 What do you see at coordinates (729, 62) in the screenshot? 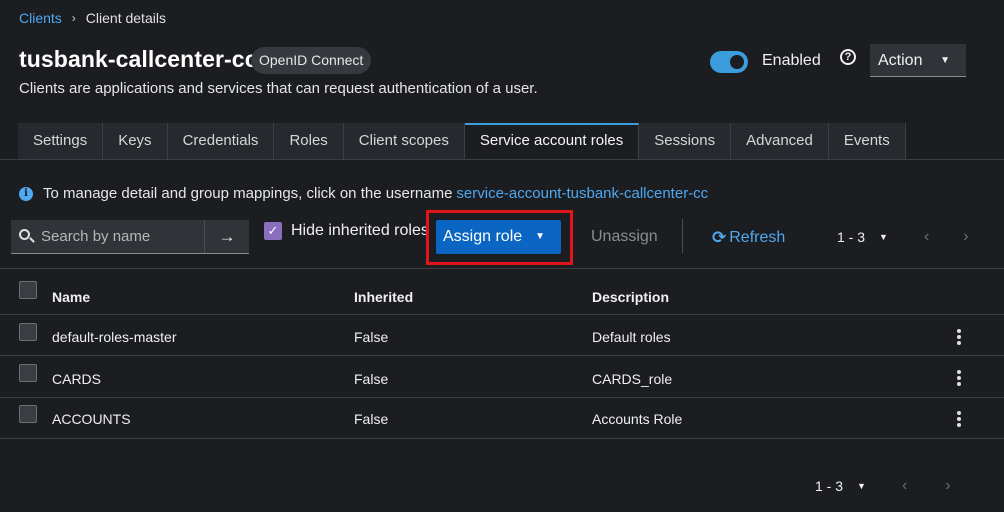
I see `enabled-toggle` at bounding box center [729, 62].